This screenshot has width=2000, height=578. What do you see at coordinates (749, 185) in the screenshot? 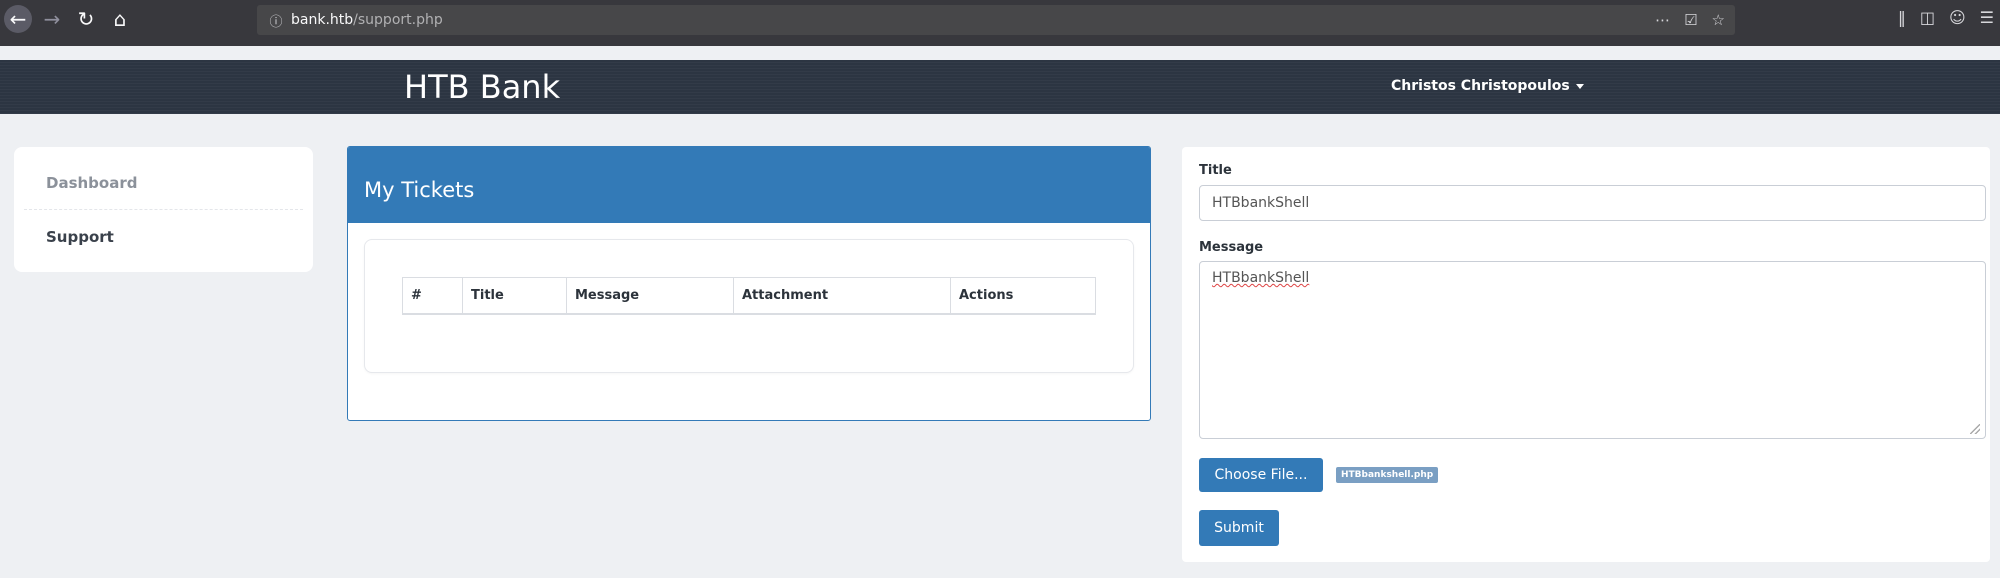
I see `tickets-panel-title: My Tickets` at bounding box center [749, 185].